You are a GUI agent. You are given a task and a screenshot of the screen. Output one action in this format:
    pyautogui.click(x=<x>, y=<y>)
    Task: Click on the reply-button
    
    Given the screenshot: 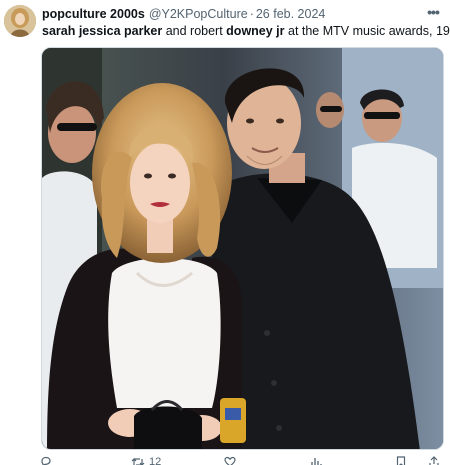 What is the action you would take?
    pyautogui.click(x=48, y=460)
    